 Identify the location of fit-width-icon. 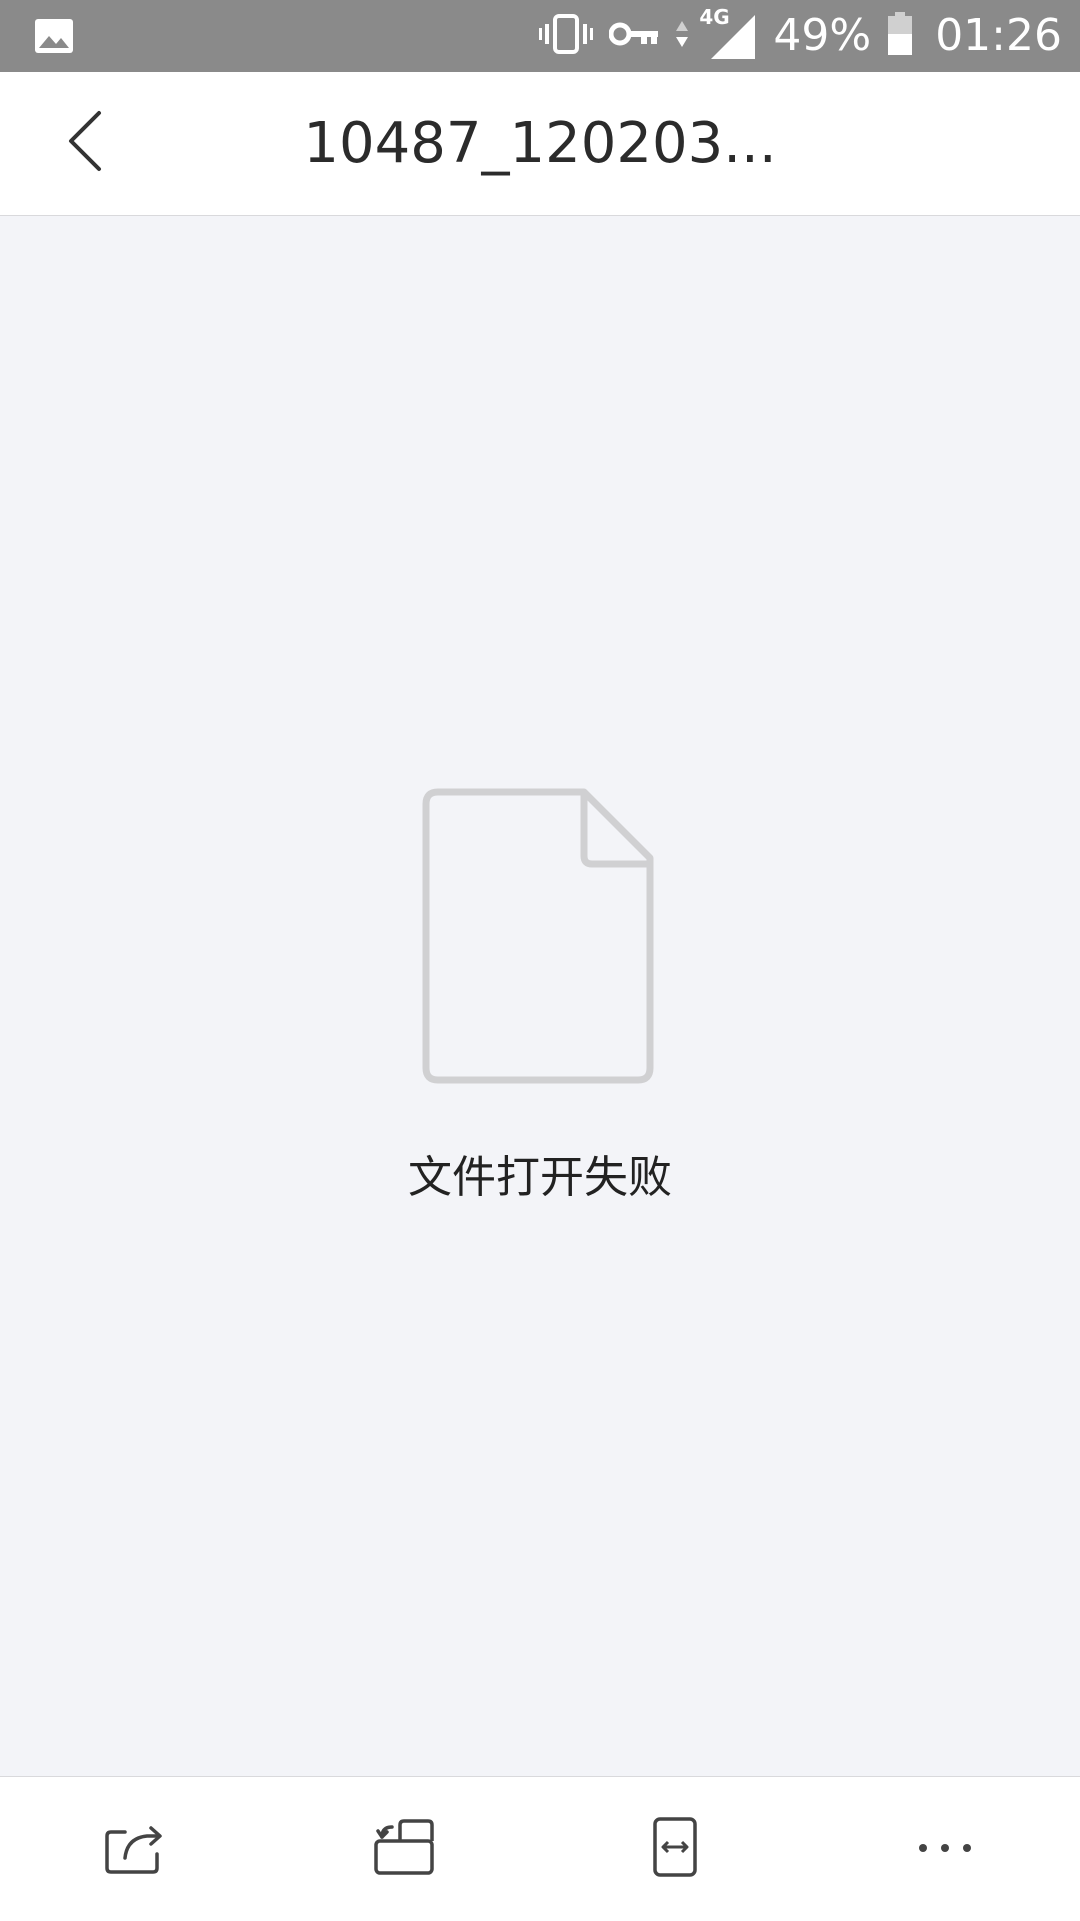
(675, 1849).